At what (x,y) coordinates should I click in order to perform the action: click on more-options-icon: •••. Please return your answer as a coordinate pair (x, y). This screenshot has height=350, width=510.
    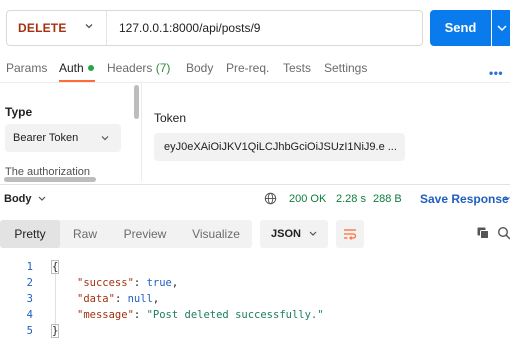
    Looking at the image, I should click on (496, 73).